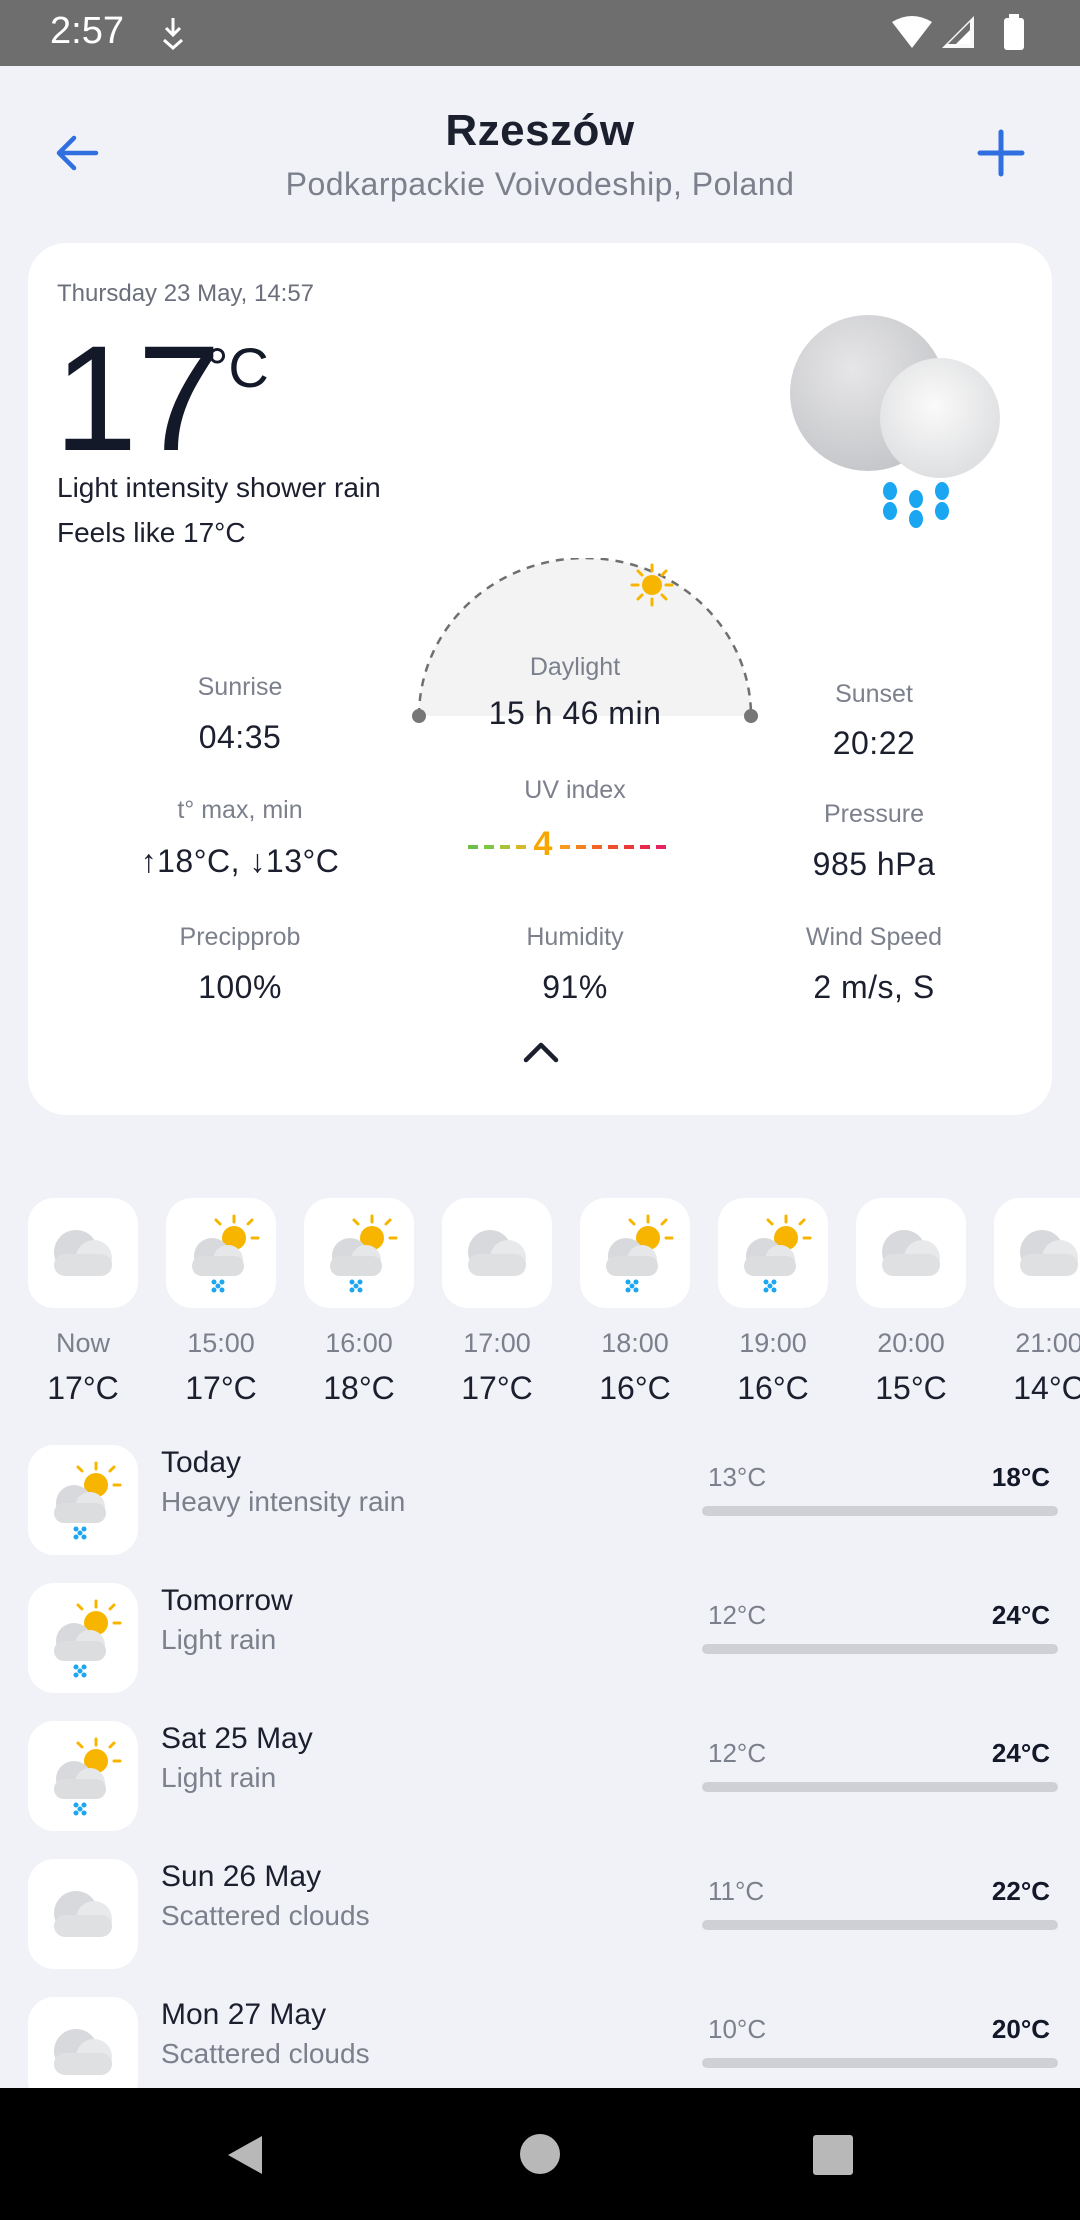 The image size is (1080, 2220). Describe the element at coordinates (219, 1639) in the screenshot. I see `daily-description: Light rain` at that location.